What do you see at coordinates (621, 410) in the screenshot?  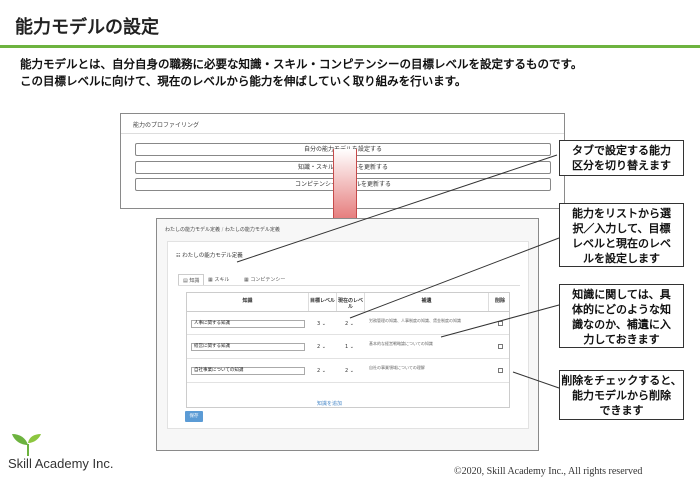 I see `callout-line: できます` at bounding box center [621, 410].